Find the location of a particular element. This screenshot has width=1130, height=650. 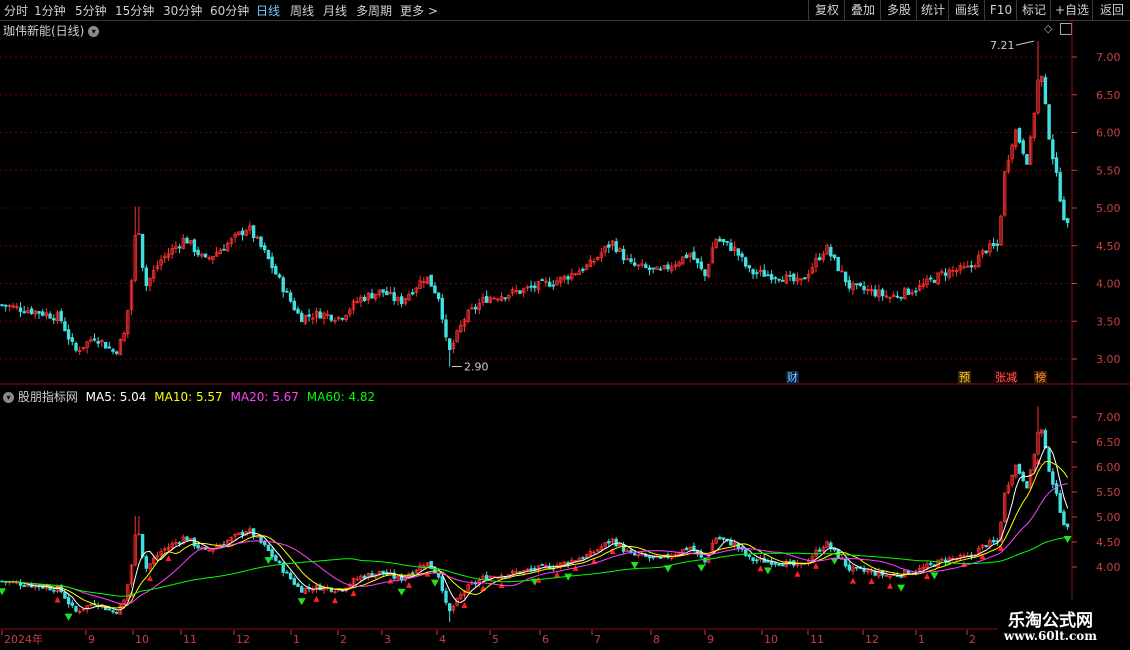

ind-y-tick-label: 5.00 is located at coordinates (1108, 517).